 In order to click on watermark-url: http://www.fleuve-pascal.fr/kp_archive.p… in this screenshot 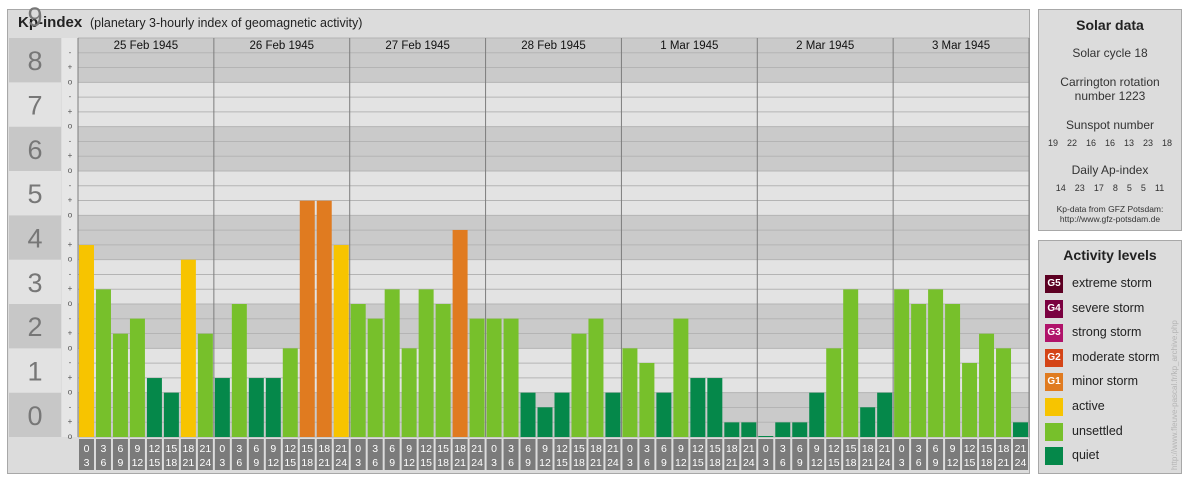, I will do `click(1174, 395)`.